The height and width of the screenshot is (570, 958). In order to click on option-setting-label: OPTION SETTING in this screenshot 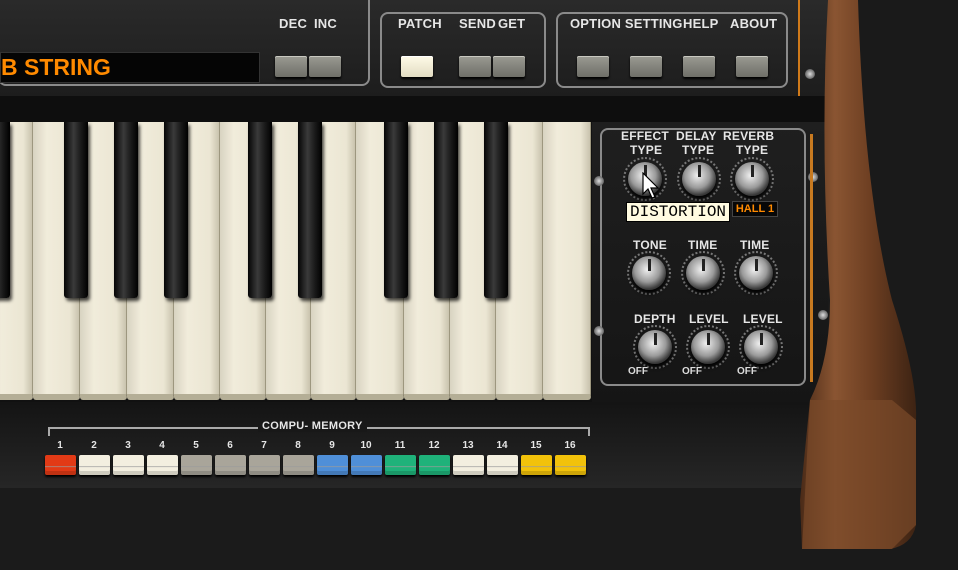, I will do `click(626, 23)`.